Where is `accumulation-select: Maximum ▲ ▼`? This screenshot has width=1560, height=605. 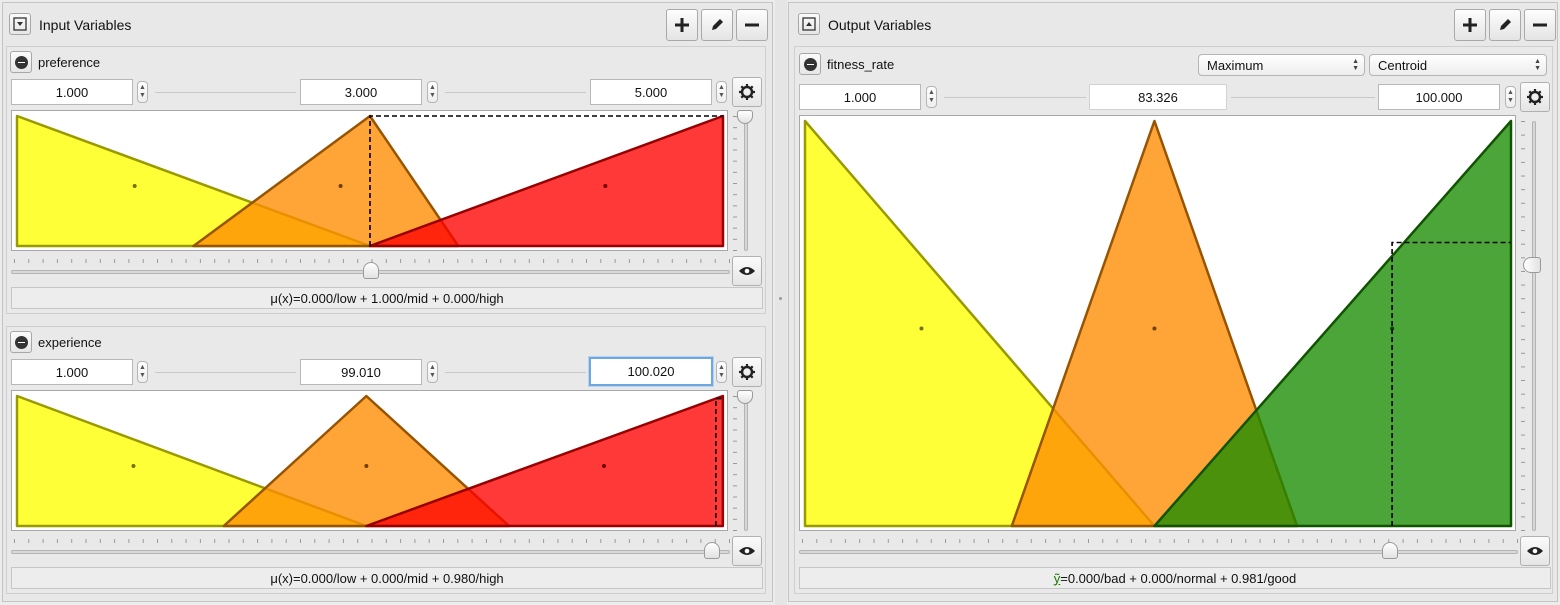 accumulation-select: Maximum ▲ ▼ is located at coordinates (1281, 65).